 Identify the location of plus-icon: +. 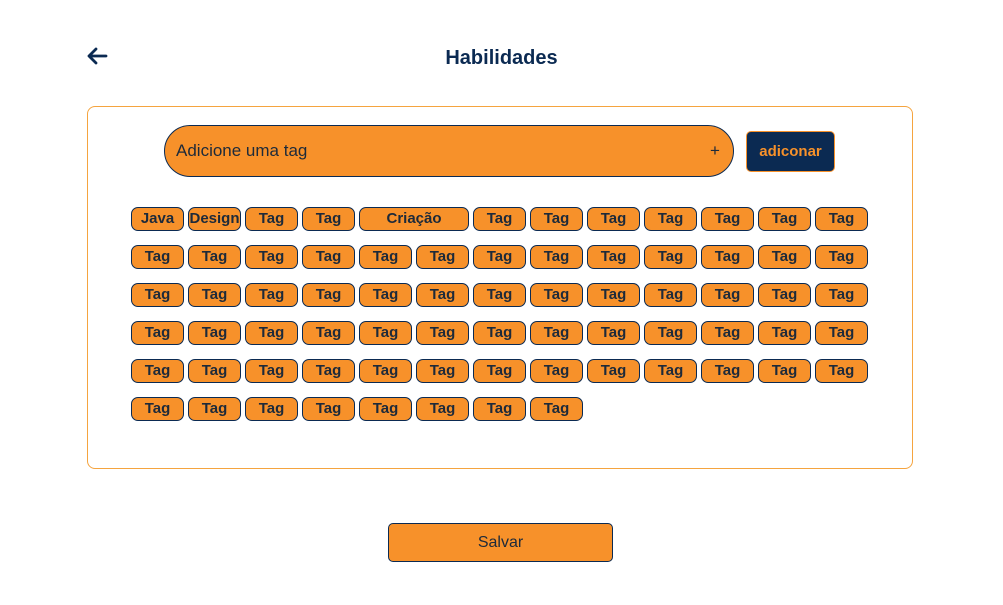
(715, 151).